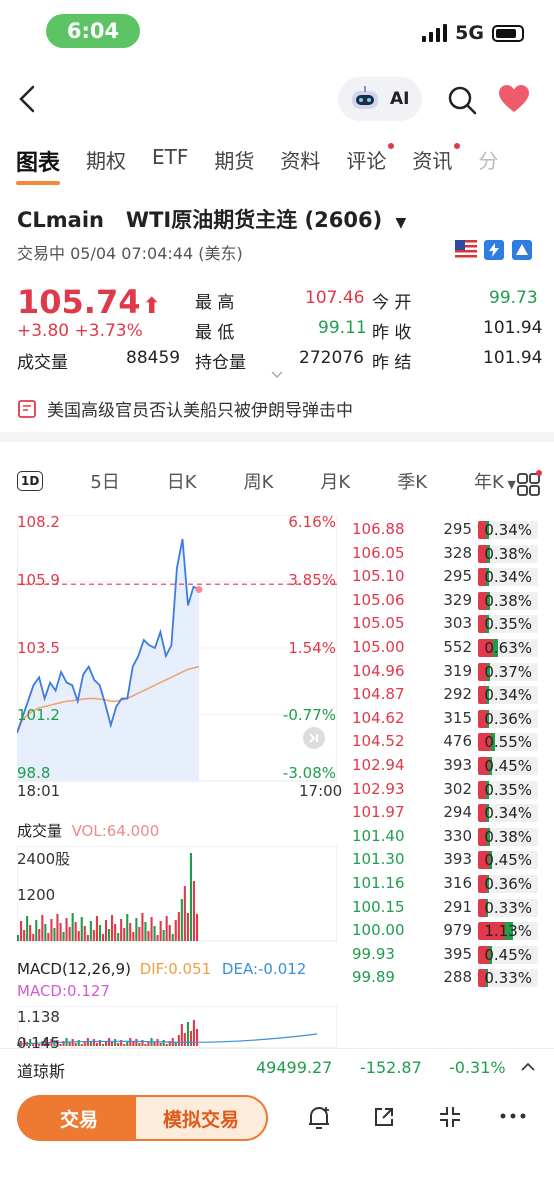 This screenshot has height=1200, width=554. I want to click on expand-up-icon, so click(528, 1067).